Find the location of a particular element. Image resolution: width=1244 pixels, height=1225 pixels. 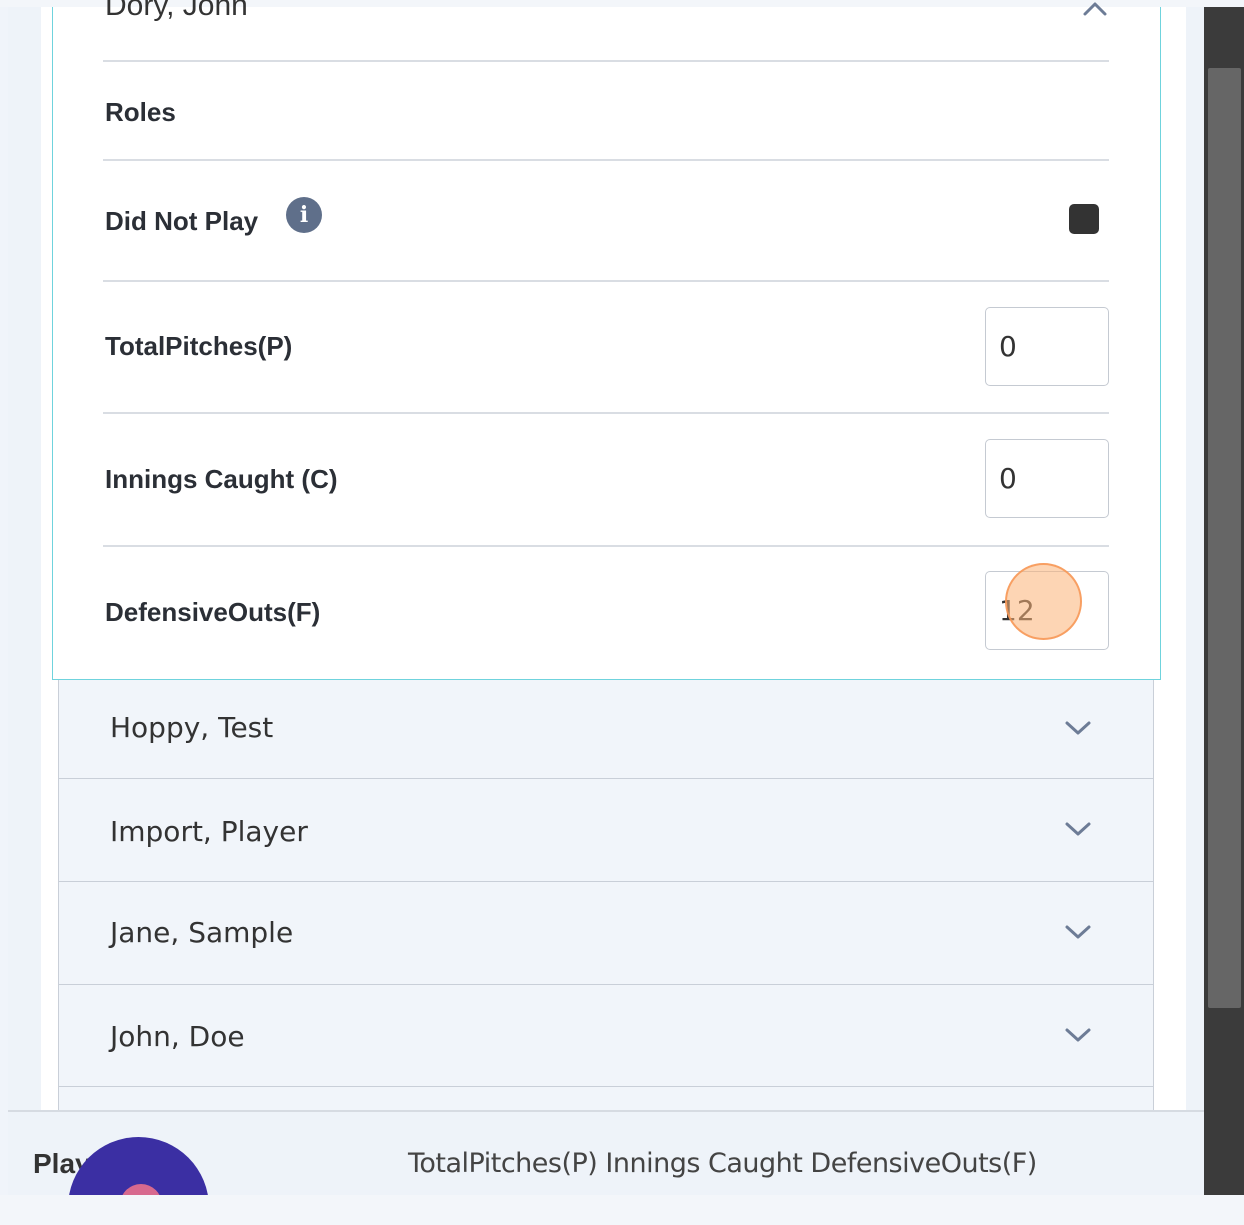

player-name: Dory, John is located at coordinates (176, 11).